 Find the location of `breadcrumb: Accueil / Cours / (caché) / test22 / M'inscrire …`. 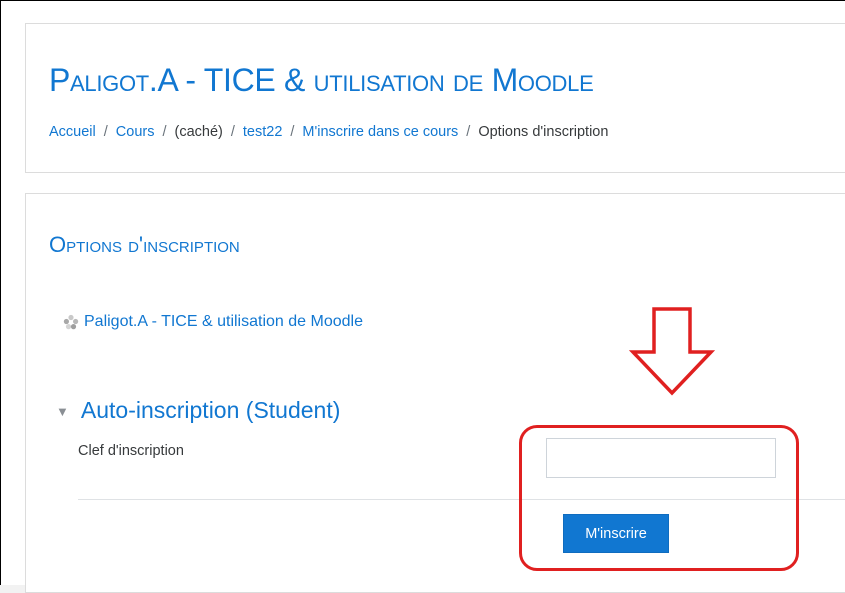

breadcrumb: Accueil / Cours / (caché) / test22 / M'inscrire … is located at coordinates (328, 132).